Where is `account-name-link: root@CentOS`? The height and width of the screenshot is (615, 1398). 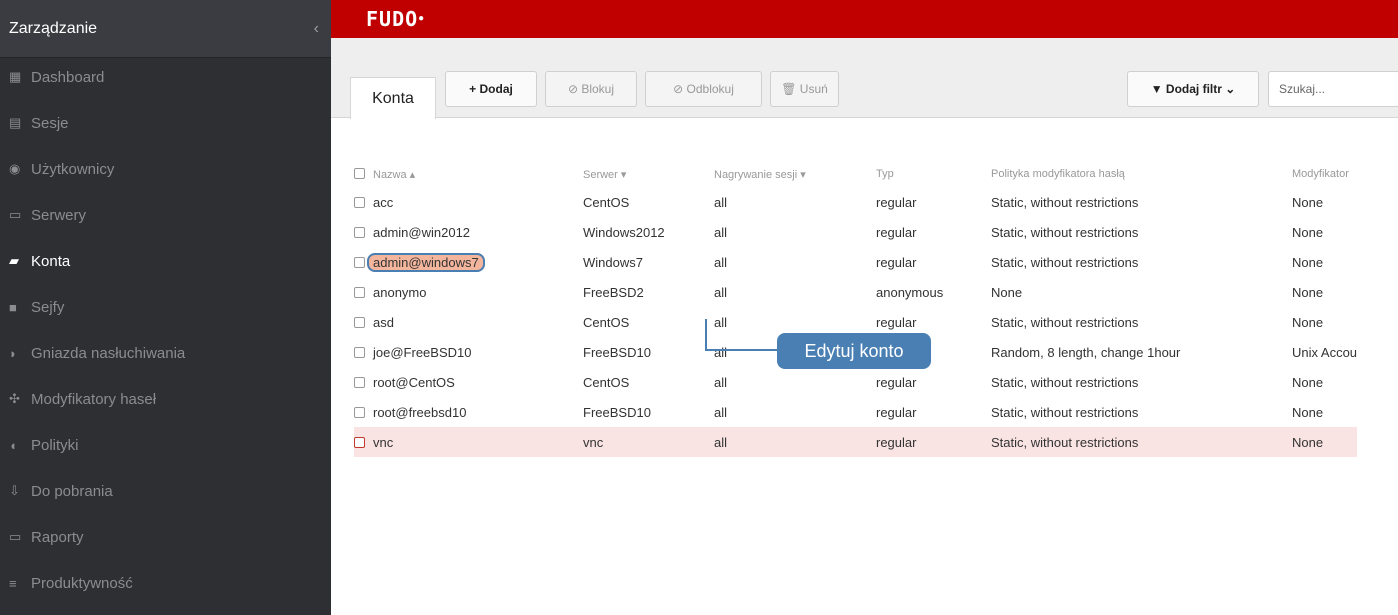 account-name-link: root@CentOS is located at coordinates (414, 382).